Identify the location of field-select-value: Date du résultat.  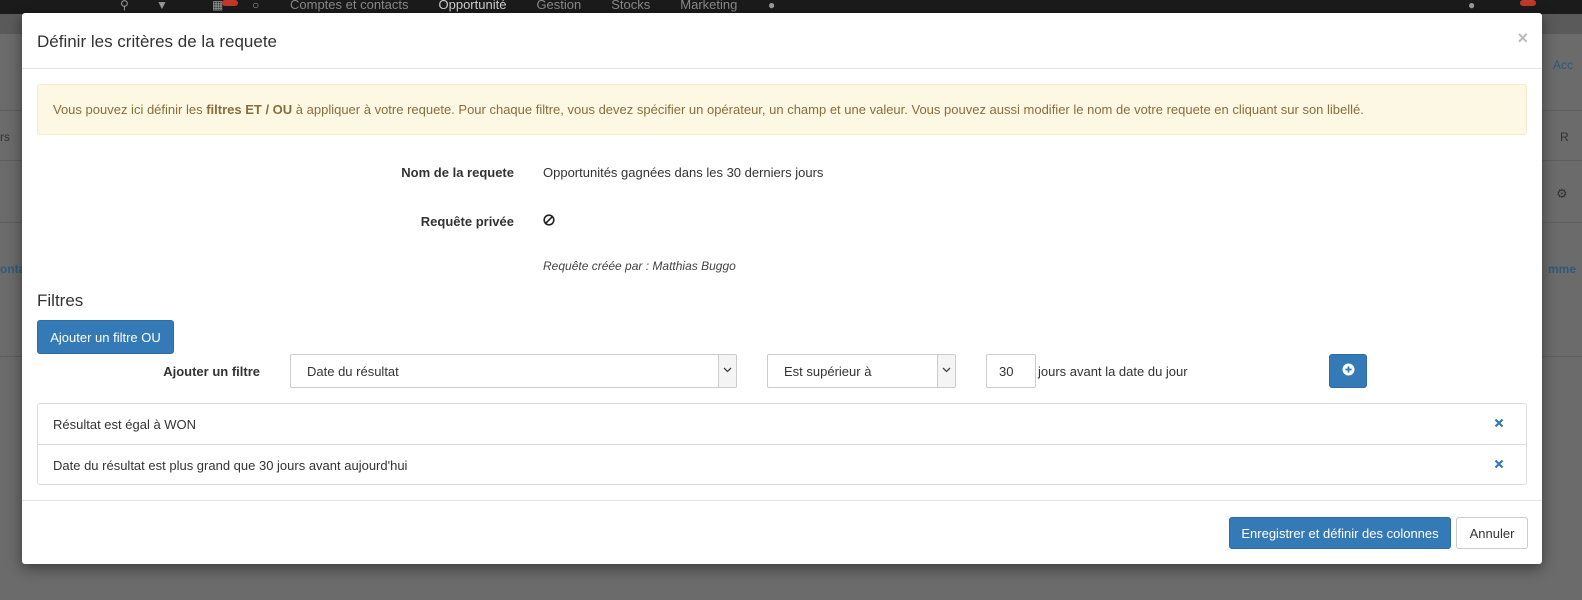
(353, 371).